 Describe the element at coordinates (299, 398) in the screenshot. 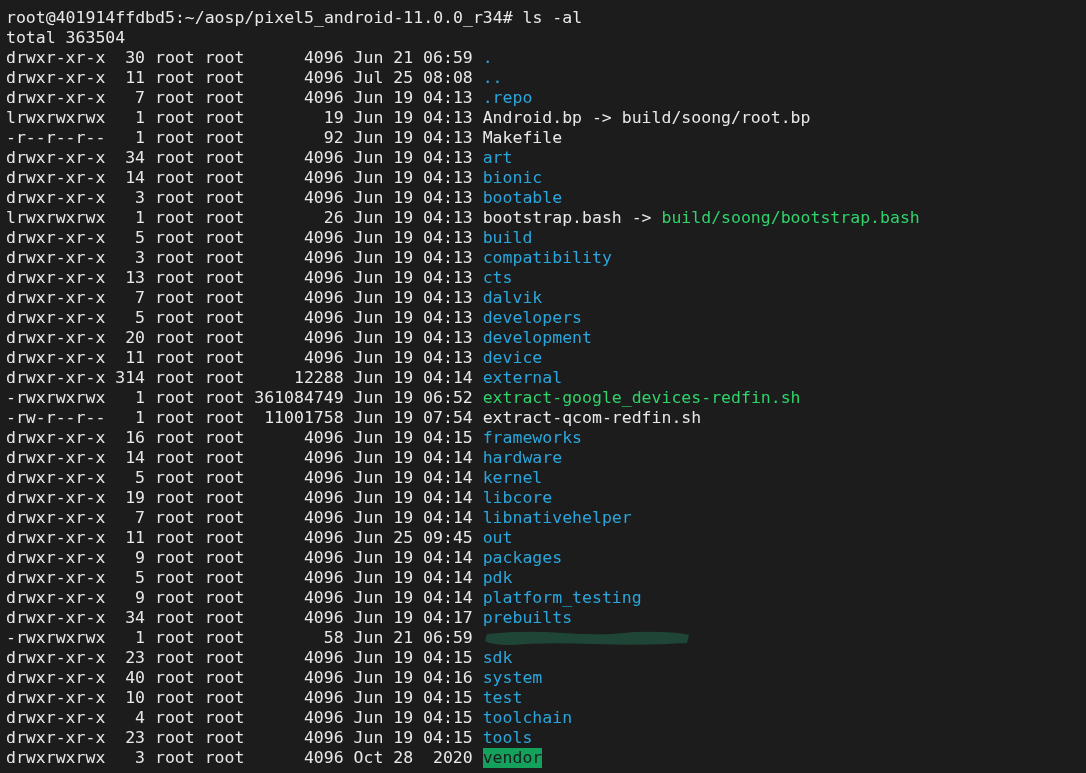

I see `file-size: 361084749` at that location.